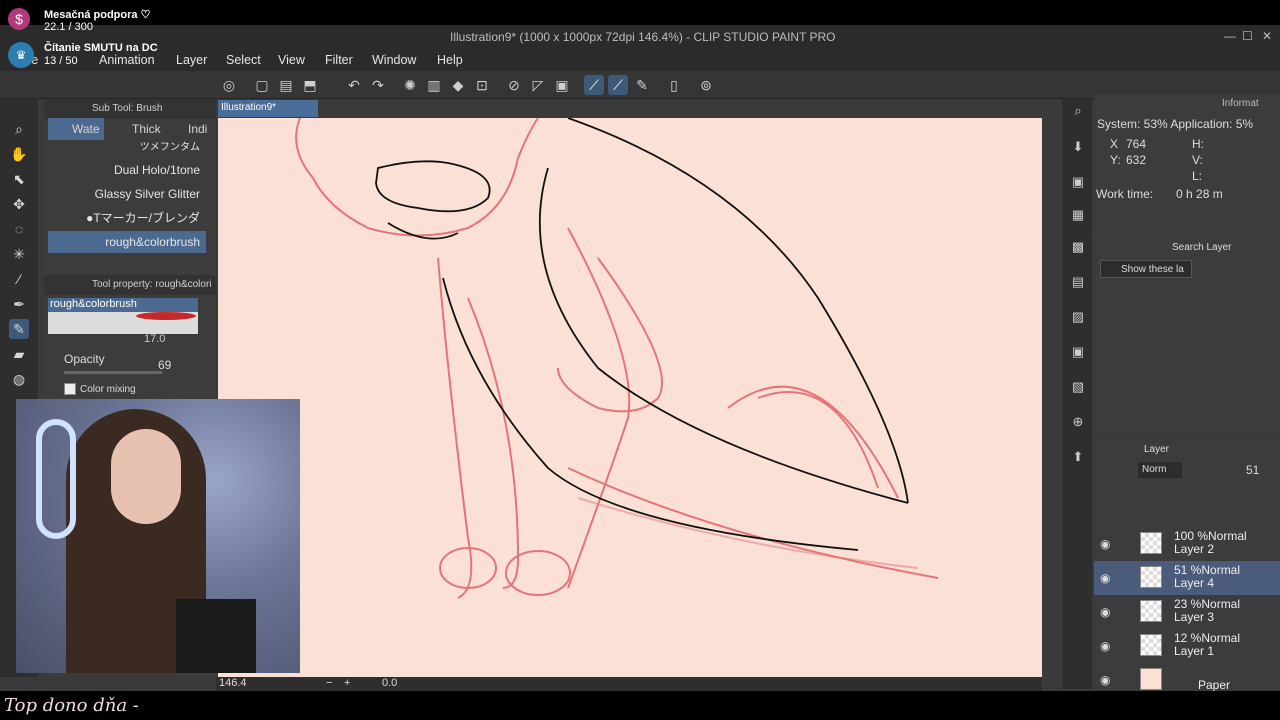 Image resolution: width=1280 pixels, height=720 pixels. I want to click on h-label: H:, so click(1198, 144).